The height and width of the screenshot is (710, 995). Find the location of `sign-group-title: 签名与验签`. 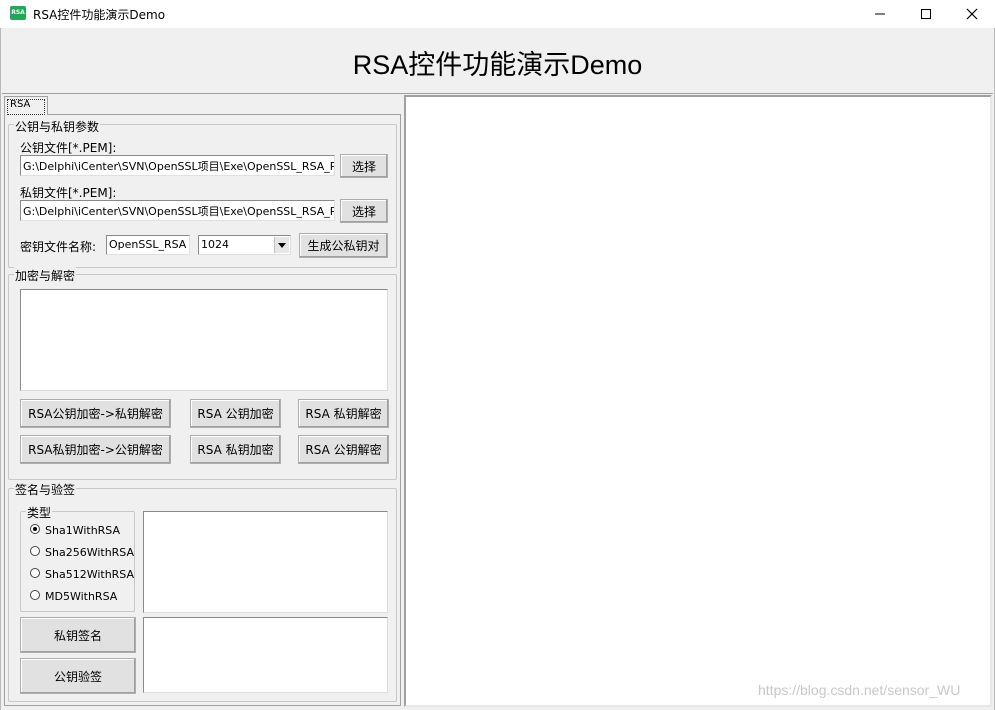

sign-group-title: 签名与验签 is located at coordinates (45, 489).